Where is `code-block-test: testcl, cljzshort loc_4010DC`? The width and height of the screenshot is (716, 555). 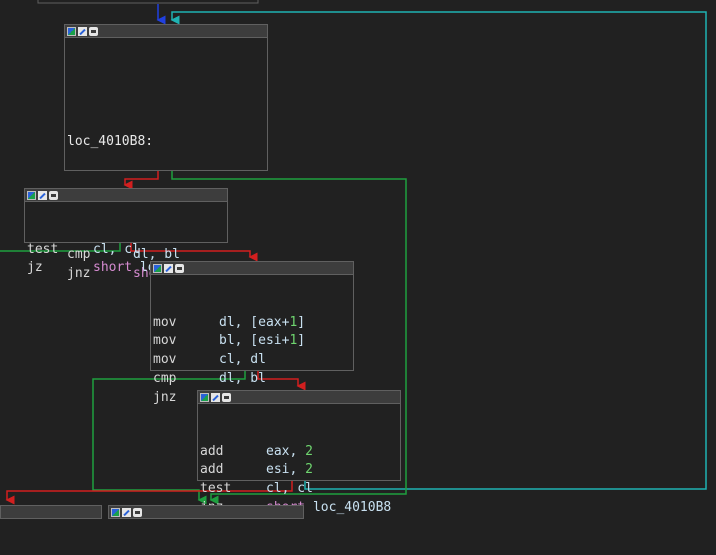 code-block-test: testcl, cljzshort loc_4010DC is located at coordinates (126, 231).